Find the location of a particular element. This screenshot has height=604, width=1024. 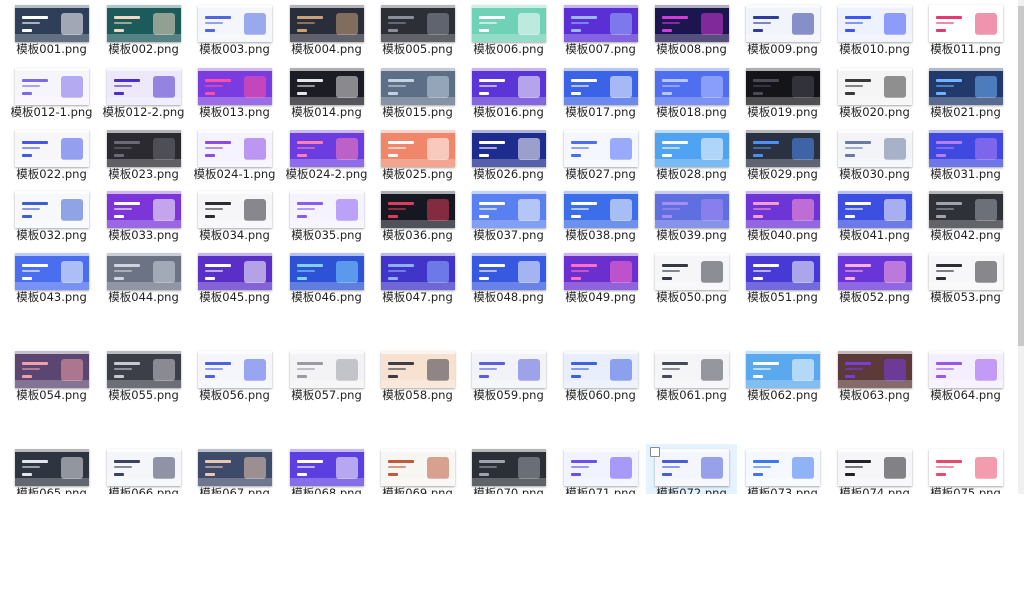

file-item: 模板008.png is located at coordinates (691, 31).